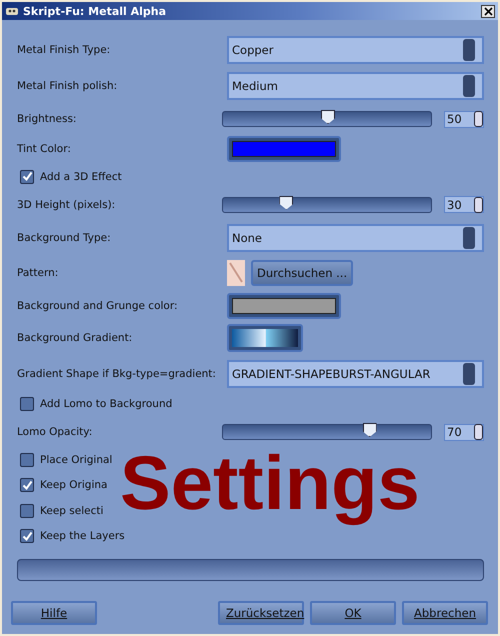 Image resolution: width=500 pixels, height=636 pixels. Describe the element at coordinates (44, 149) in the screenshot. I see `field-label: Tint Color:` at that location.